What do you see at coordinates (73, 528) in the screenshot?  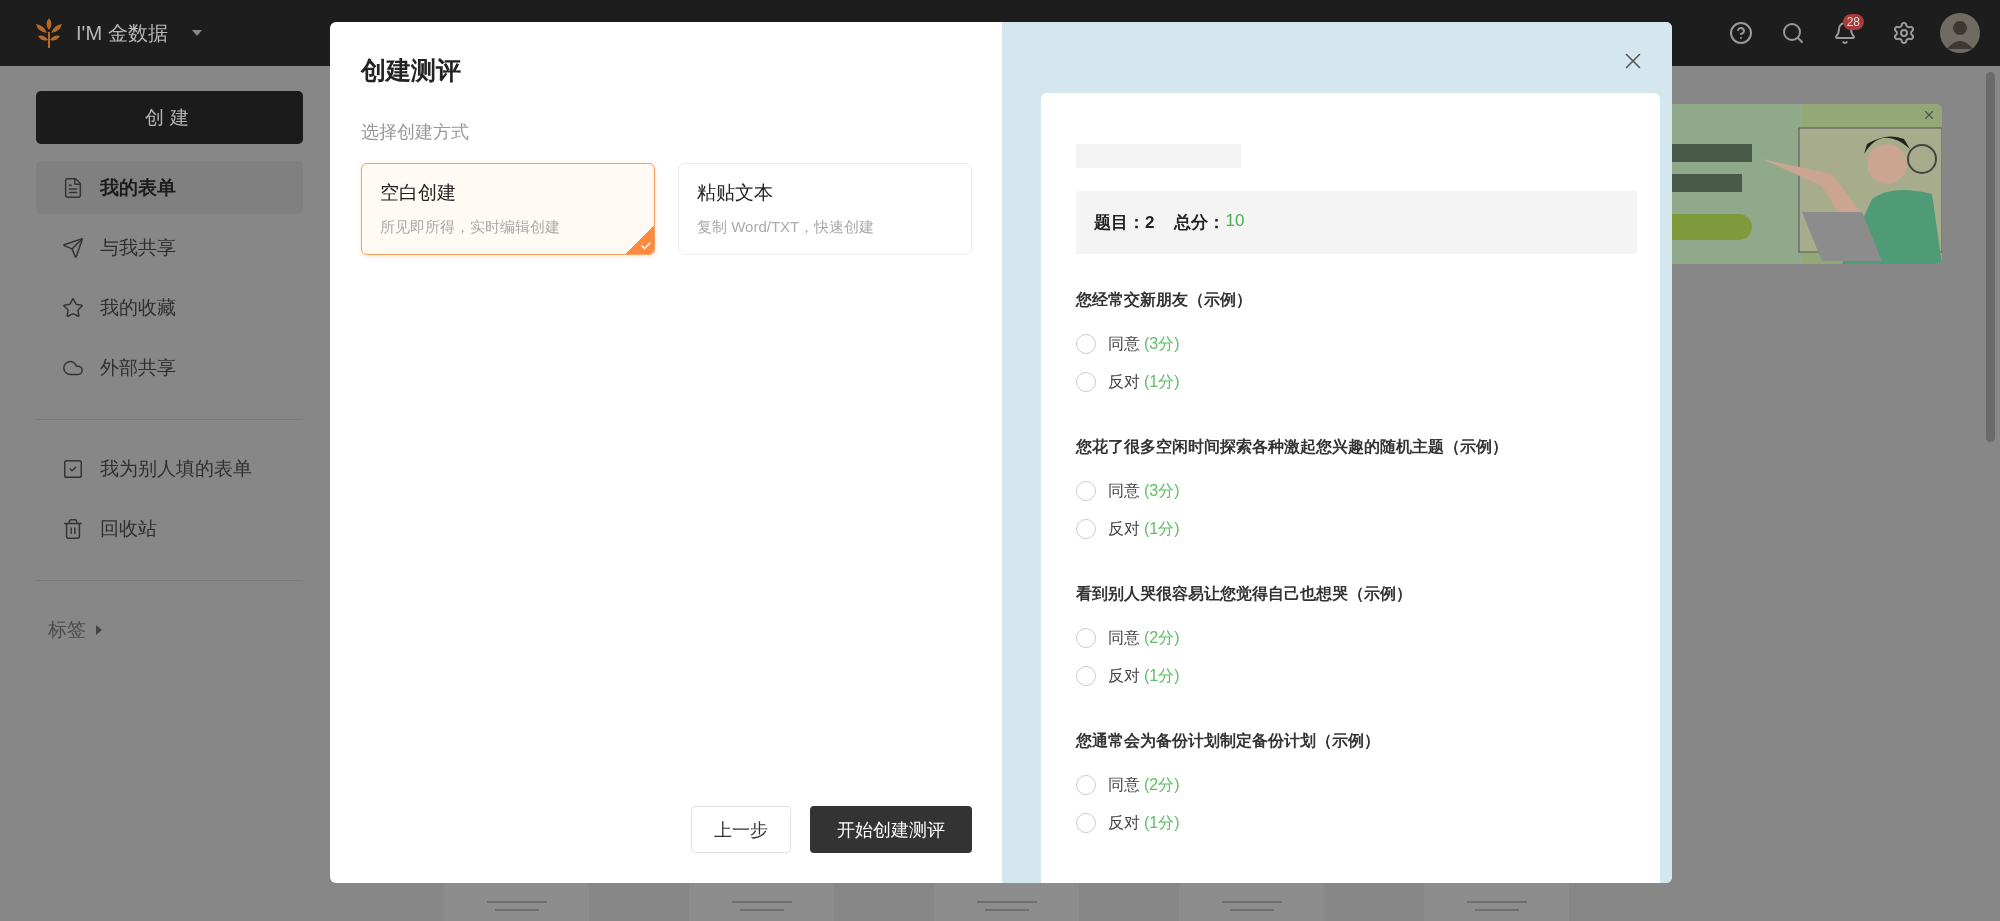 I see `trash-icon` at bounding box center [73, 528].